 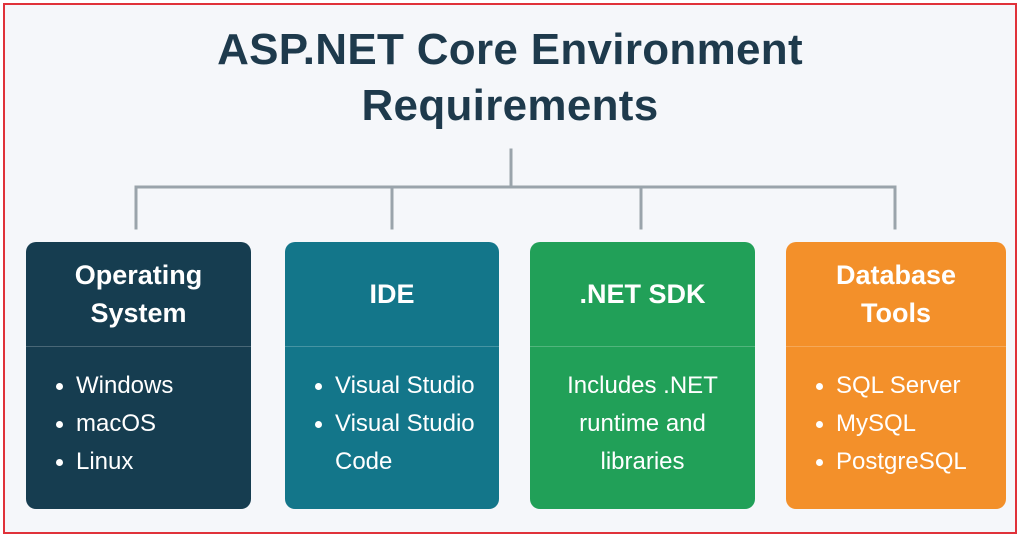 I want to click on list-item: Windows, so click(x=152, y=386).